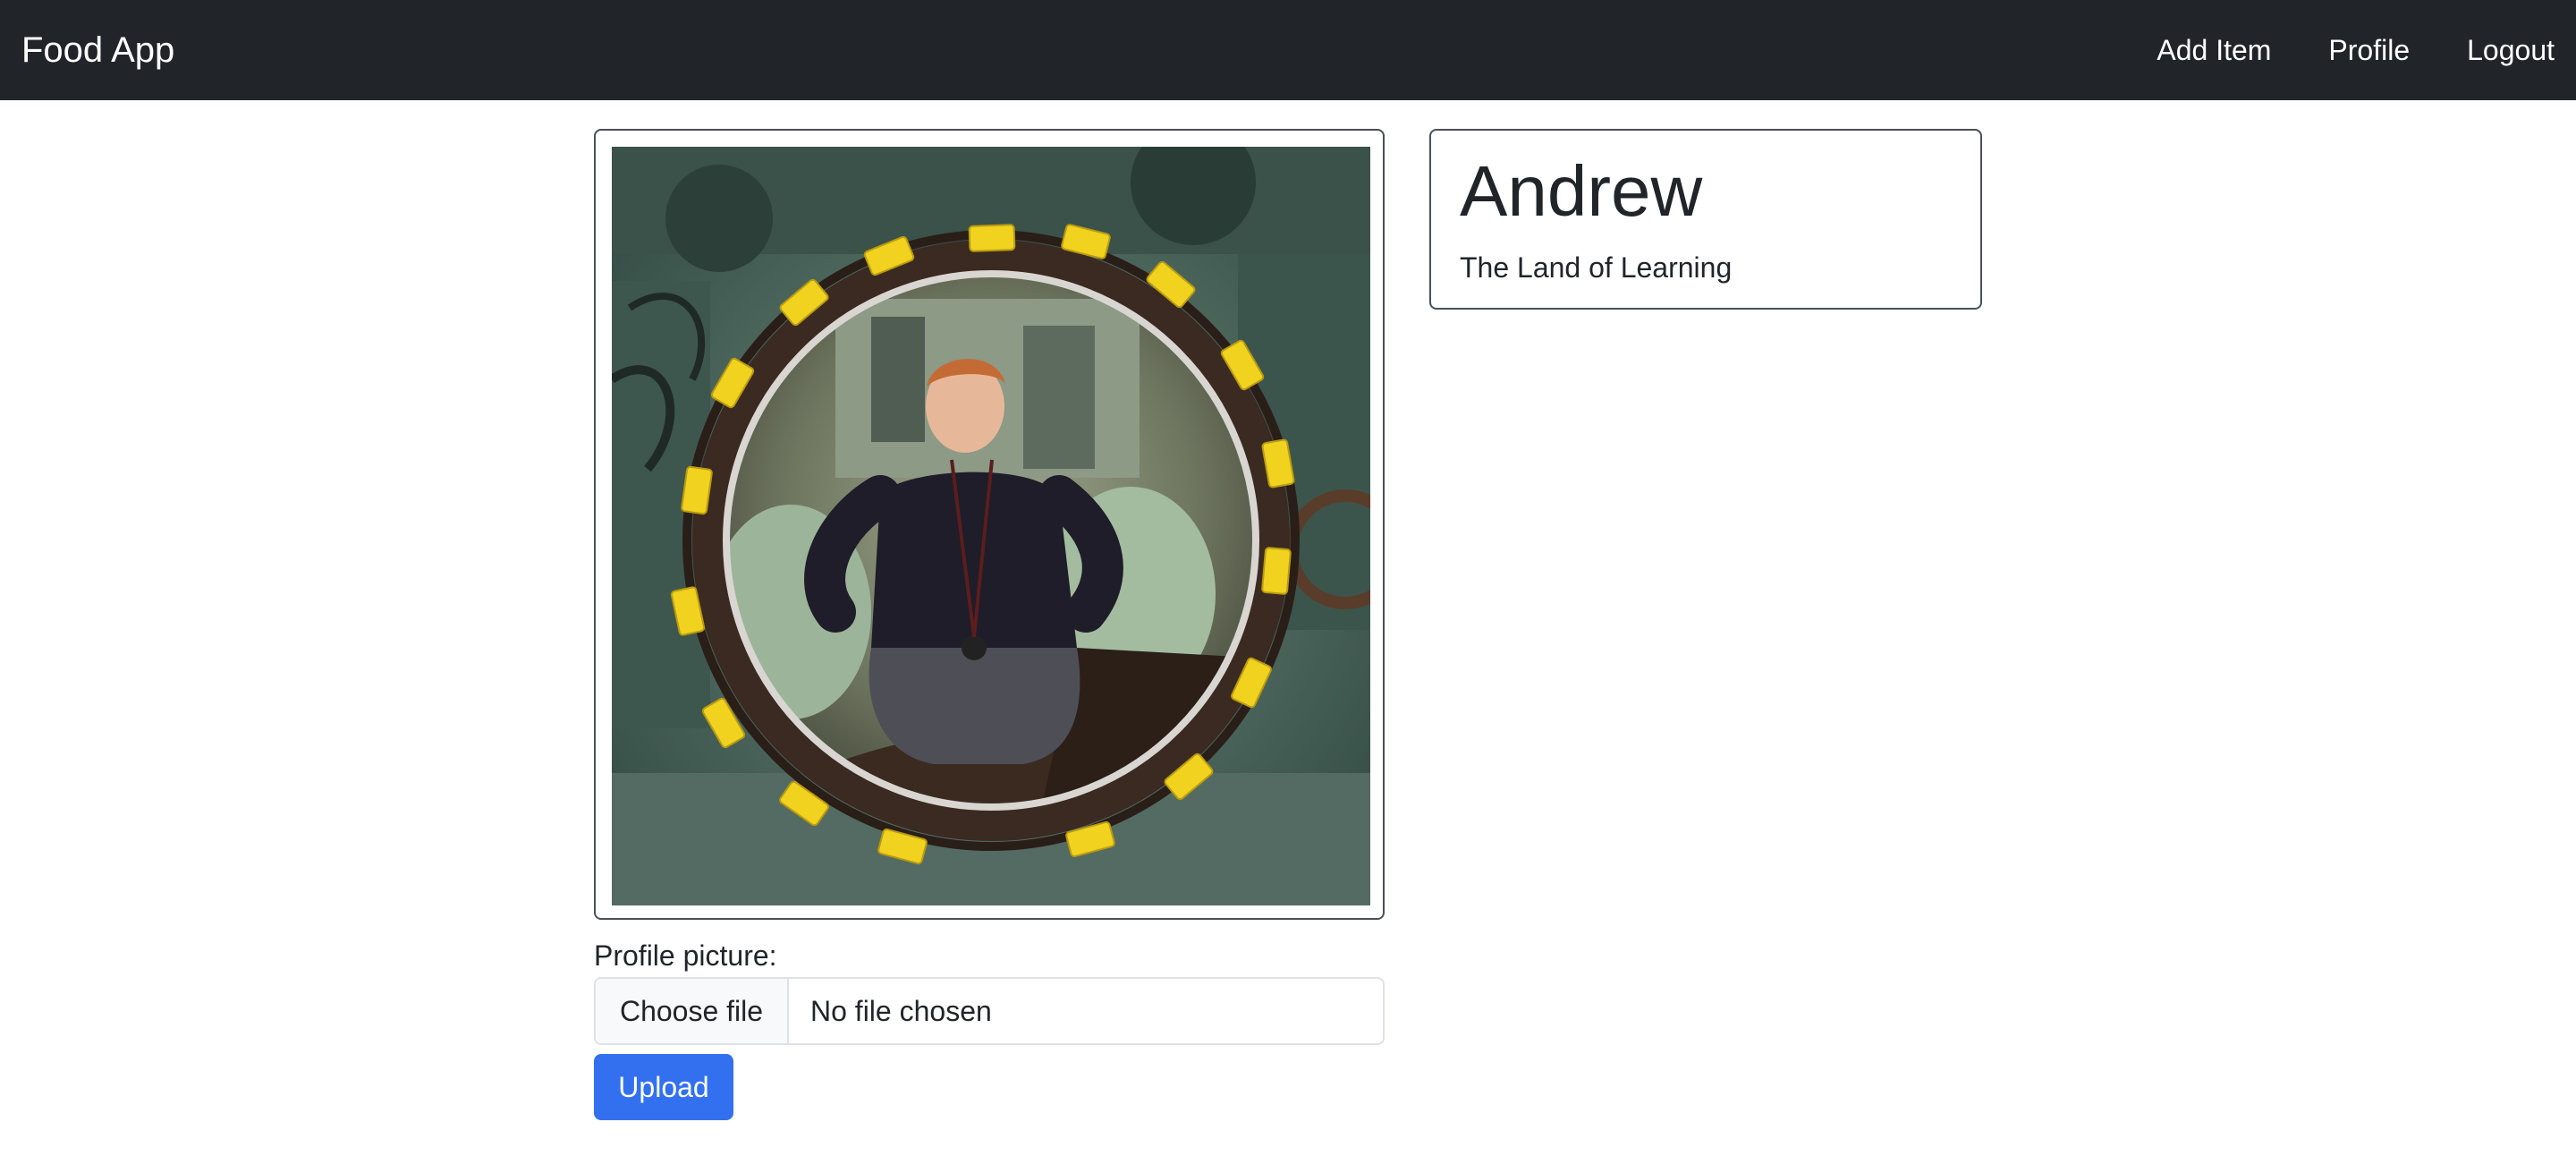 Image resolution: width=2576 pixels, height=1156 pixels. Describe the element at coordinates (1581, 191) in the screenshot. I see `profile-name: Andrew` at that location.